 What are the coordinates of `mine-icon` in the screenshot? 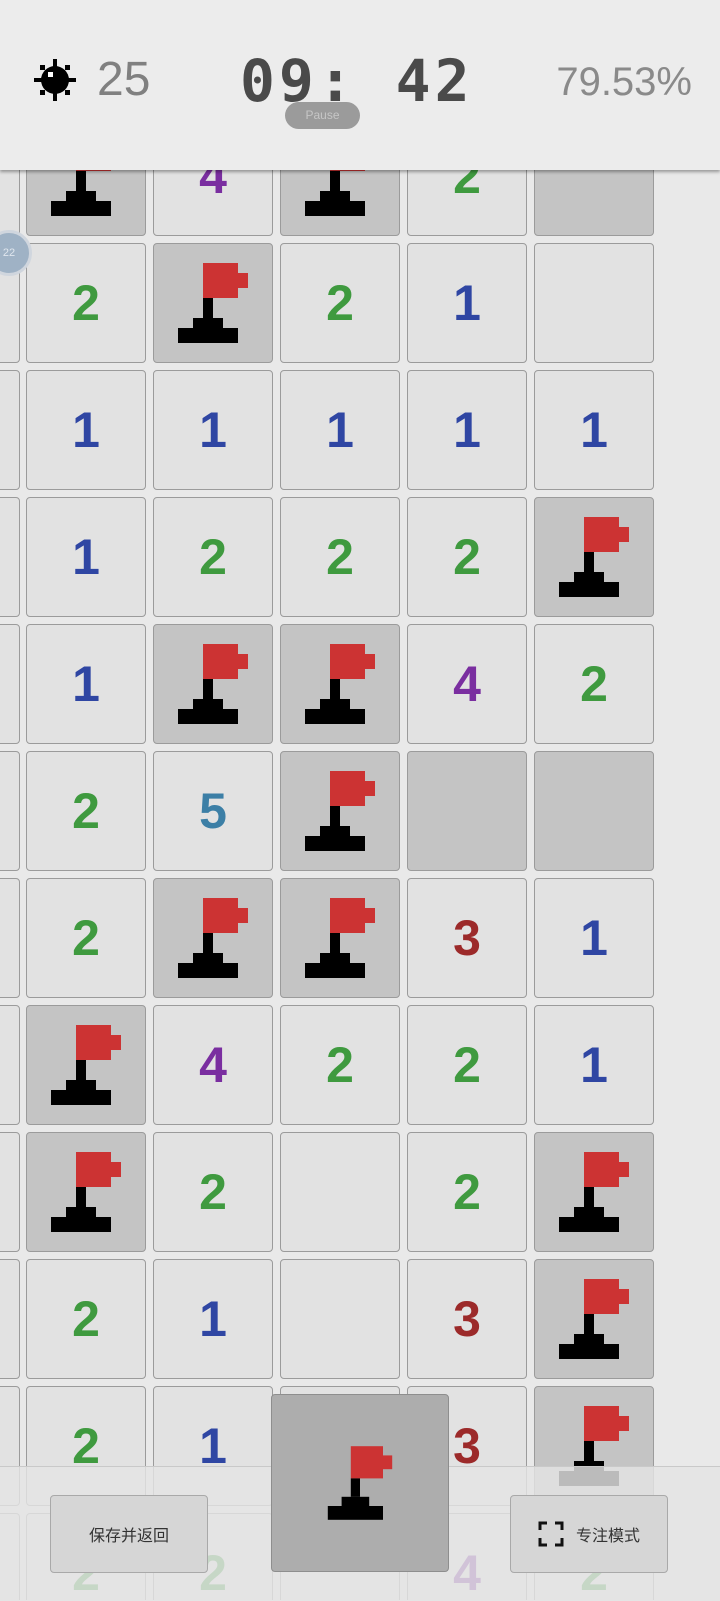 It's located at (55, 80).